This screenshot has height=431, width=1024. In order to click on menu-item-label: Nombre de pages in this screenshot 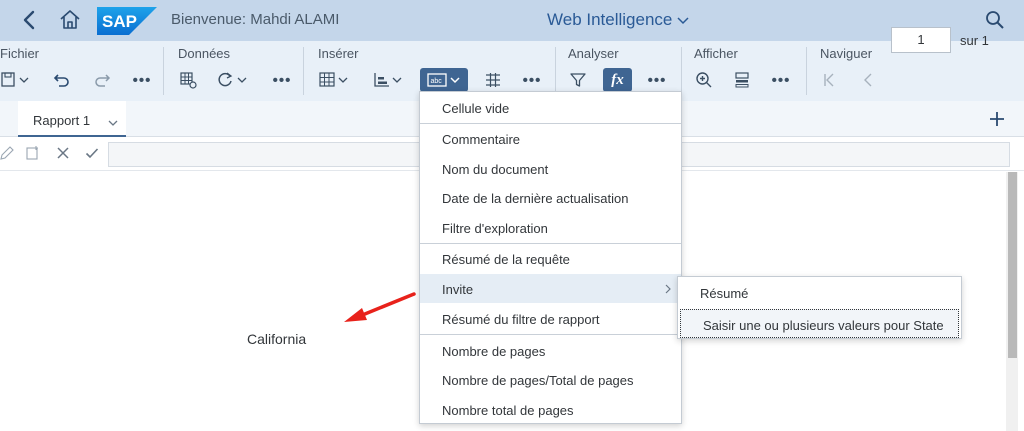, I will do `click(494, 351)`.